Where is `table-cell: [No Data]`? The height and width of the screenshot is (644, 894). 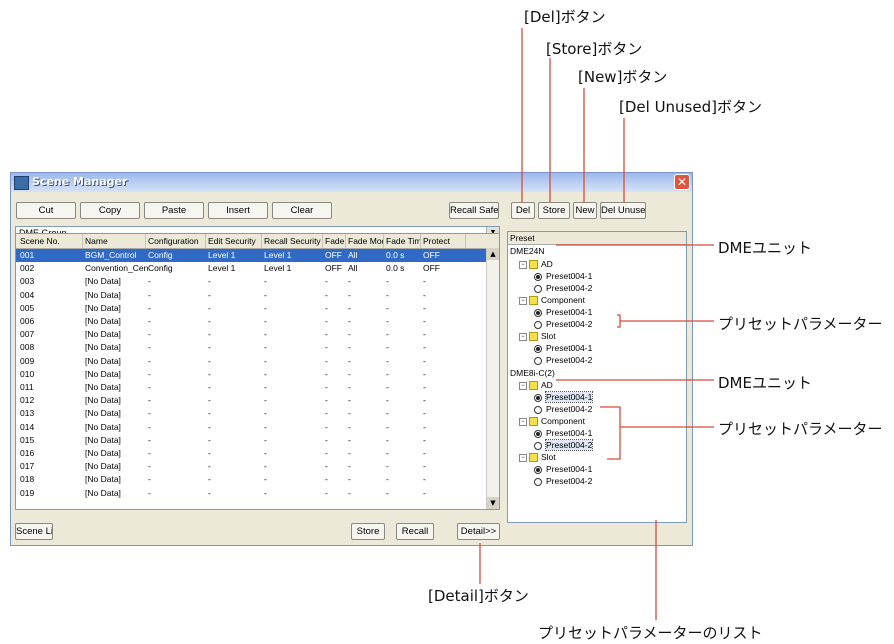
table-cell: [No Data] is located at coordinates (103, 426).